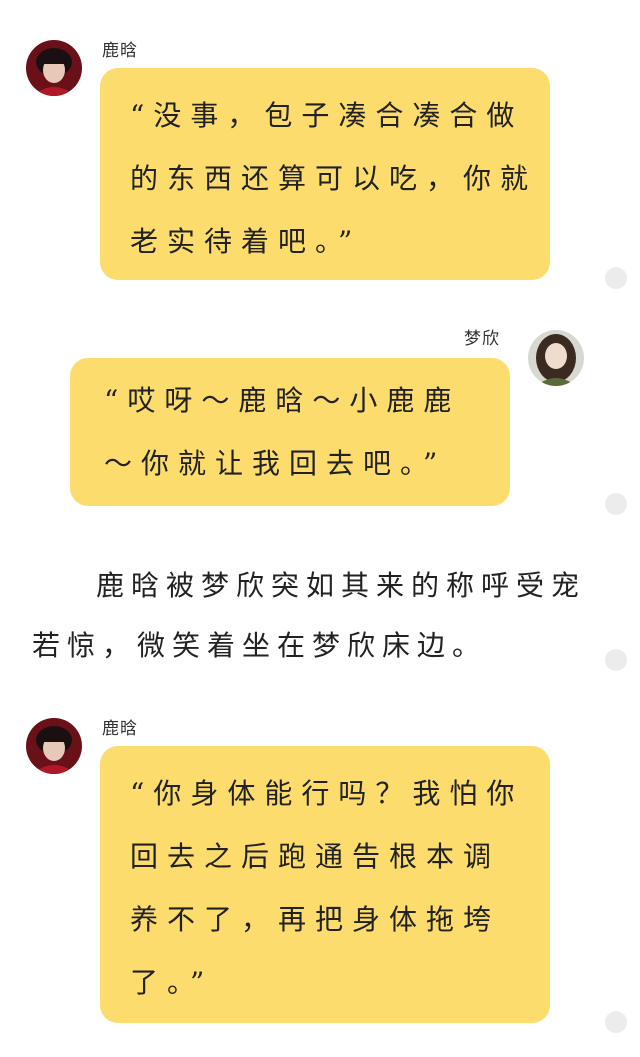 The width and height of the screenshot is (640, 1057). I want to click on sender-name: 梦欣, so click(482, 339).